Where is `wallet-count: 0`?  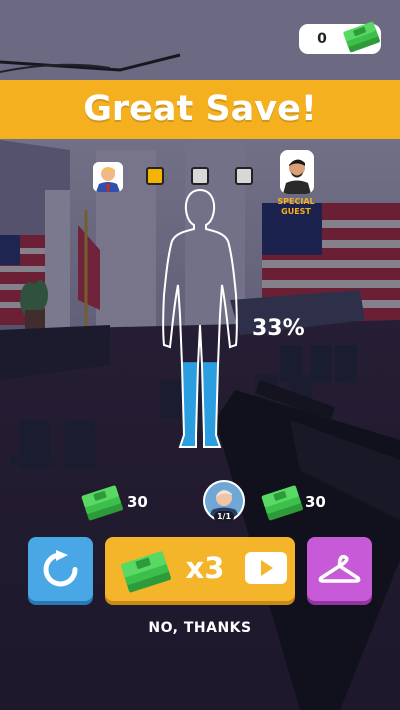
wallet-count: 0 is located at coordinates (322, 39).